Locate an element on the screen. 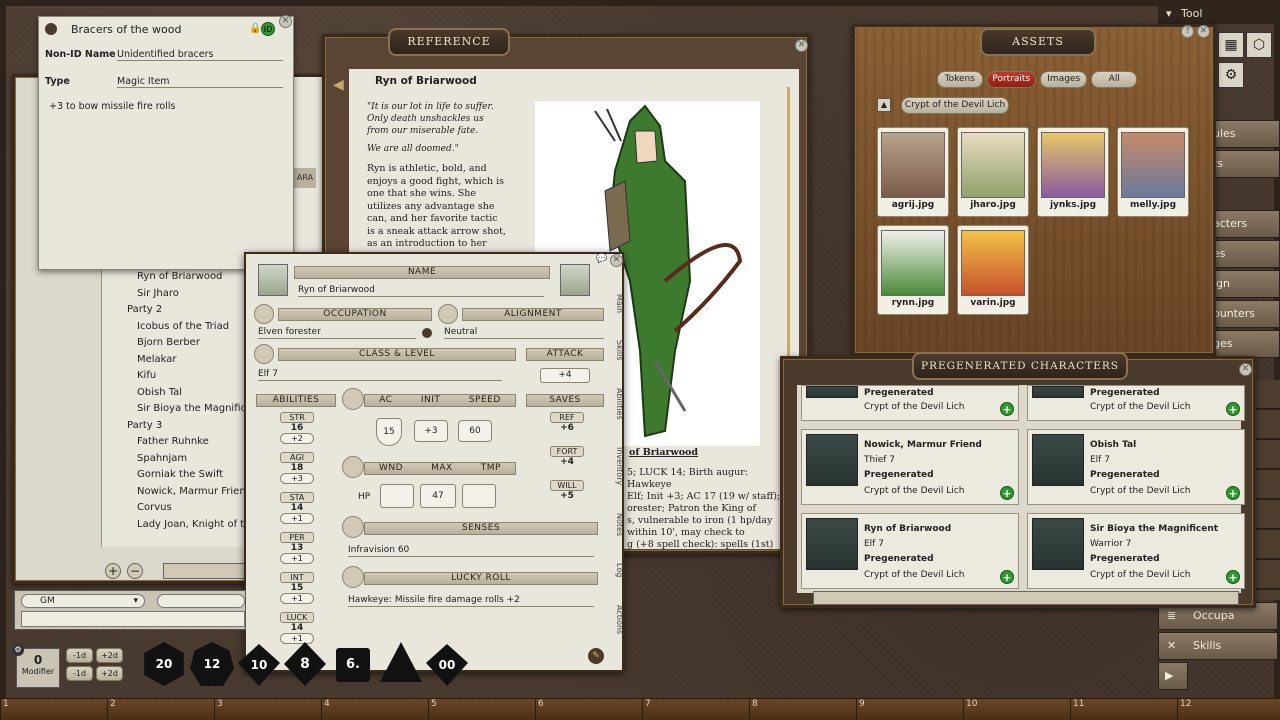 The image size is (1280, 720). item-link-icon is located at coordinates (51, 29).